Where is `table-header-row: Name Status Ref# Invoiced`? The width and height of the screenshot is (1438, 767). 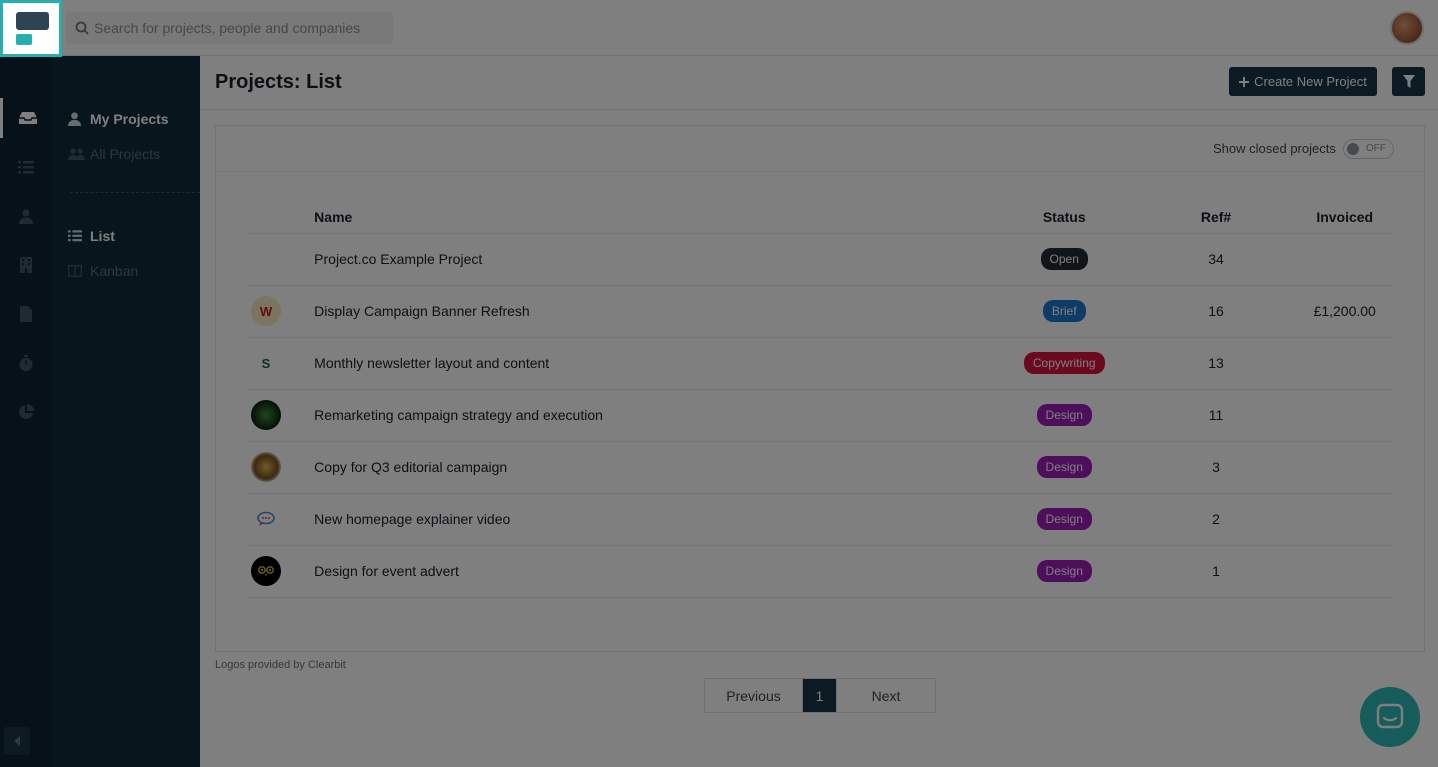
table-header-row: Name Status Ref# Invoiced is located at coordinates (820, 217).